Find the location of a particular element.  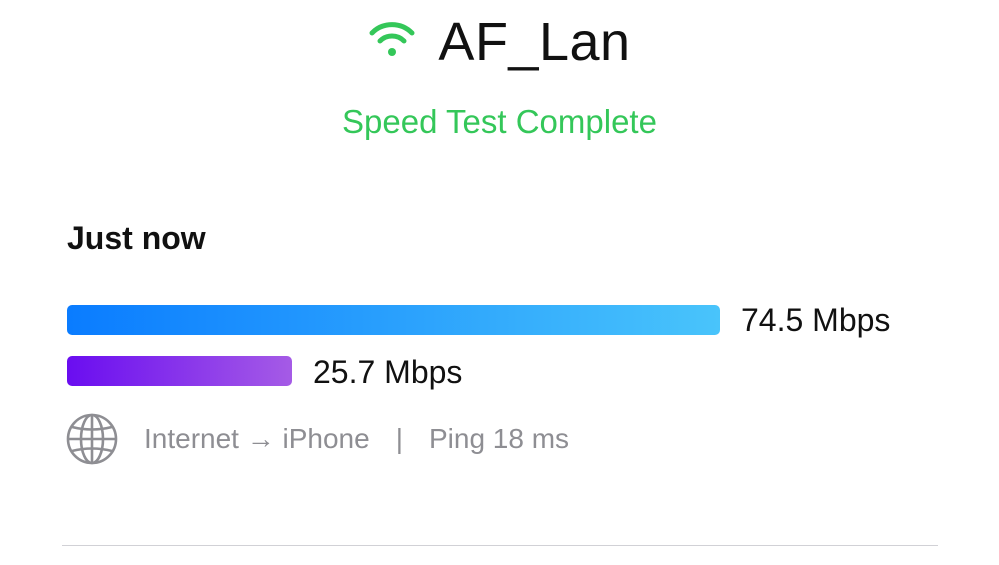

upload-speed-bar is located at coordinates (179, 371).